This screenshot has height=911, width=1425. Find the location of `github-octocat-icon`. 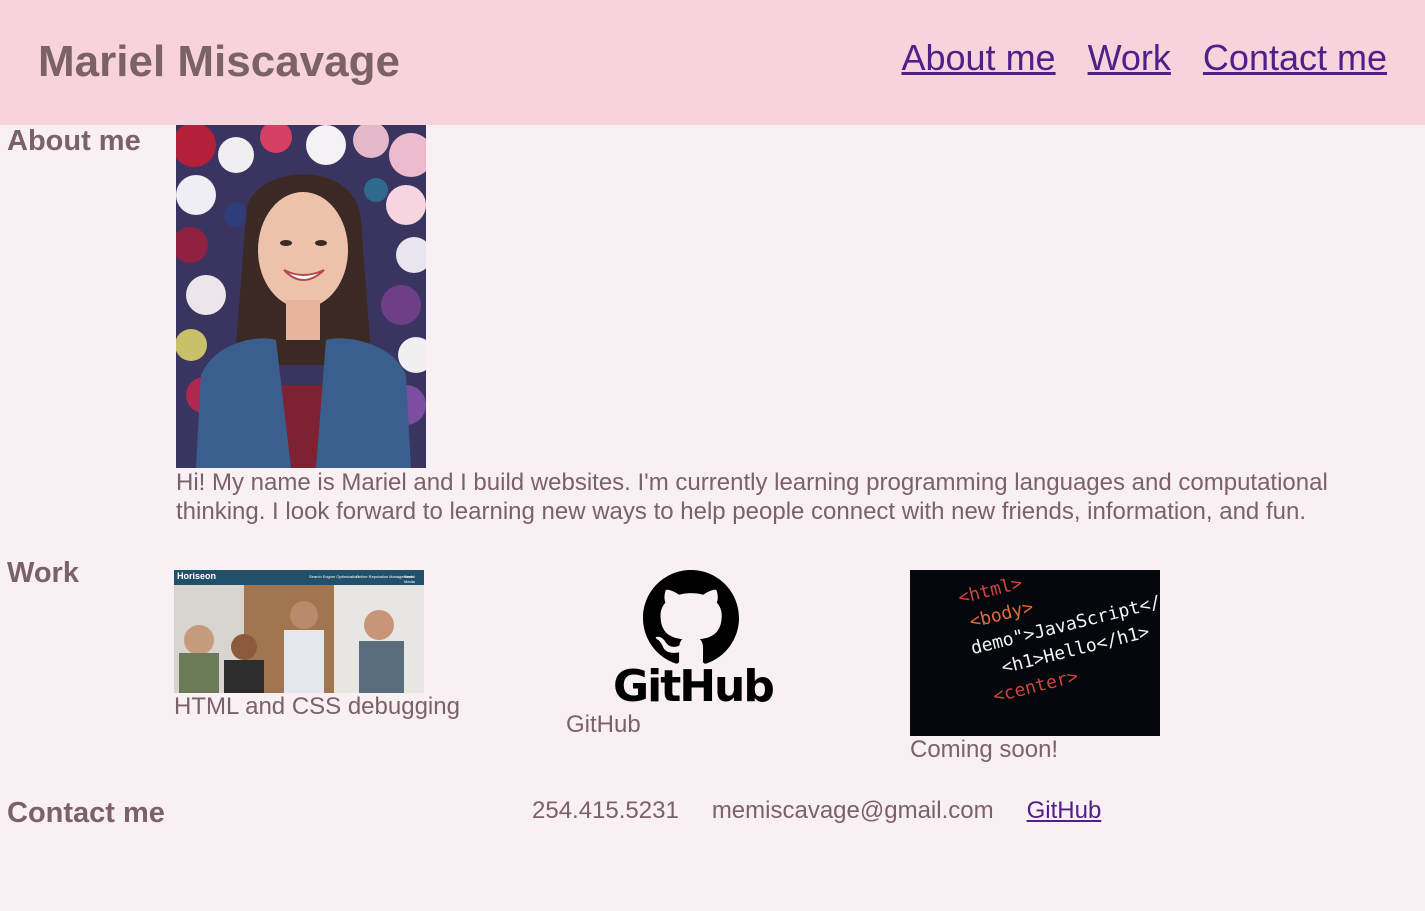

github-octocat-icon is located at coordinates (691, 617).